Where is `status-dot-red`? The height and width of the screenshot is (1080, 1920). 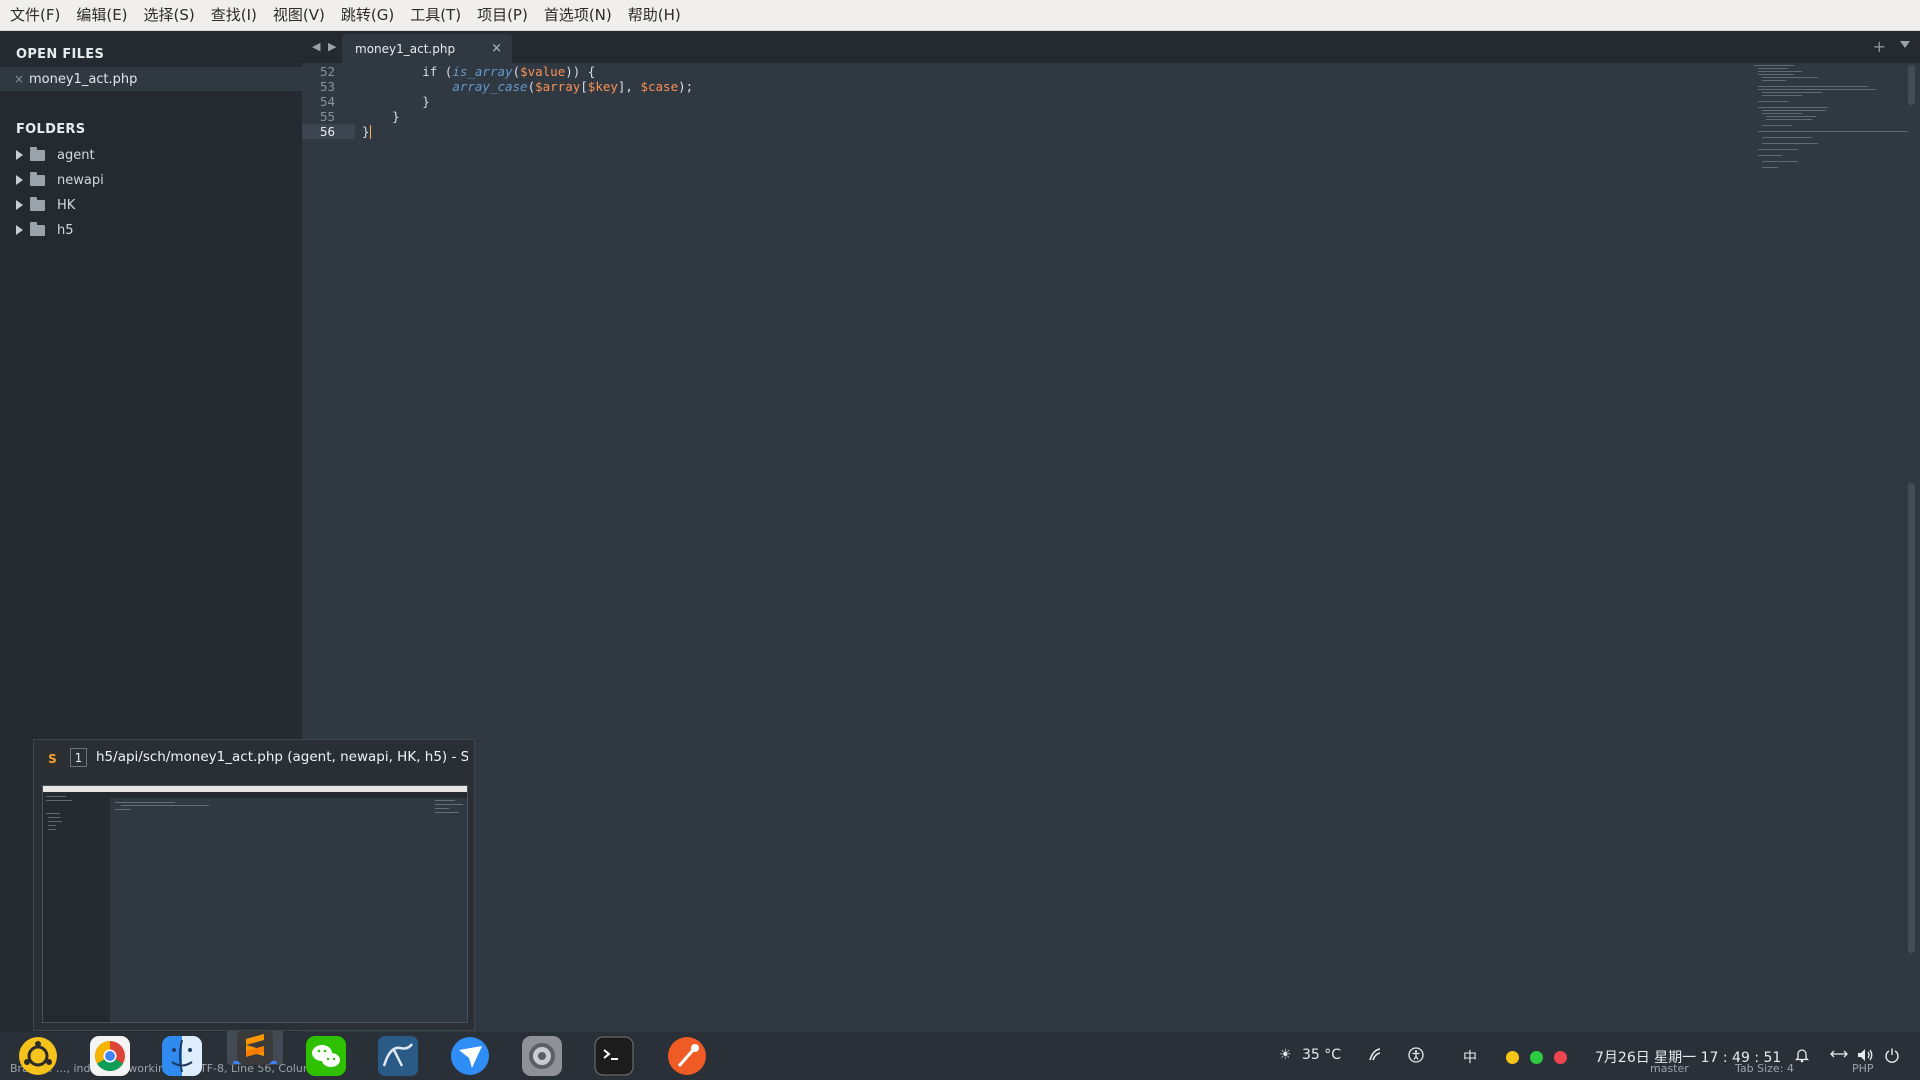 status-dot-red is located at coordinates (1560, 1057).